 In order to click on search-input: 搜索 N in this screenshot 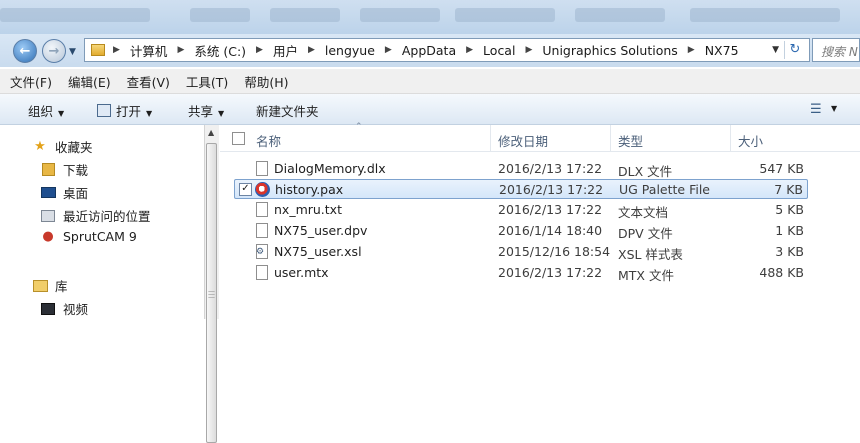, I will do `click(836, 50)`.